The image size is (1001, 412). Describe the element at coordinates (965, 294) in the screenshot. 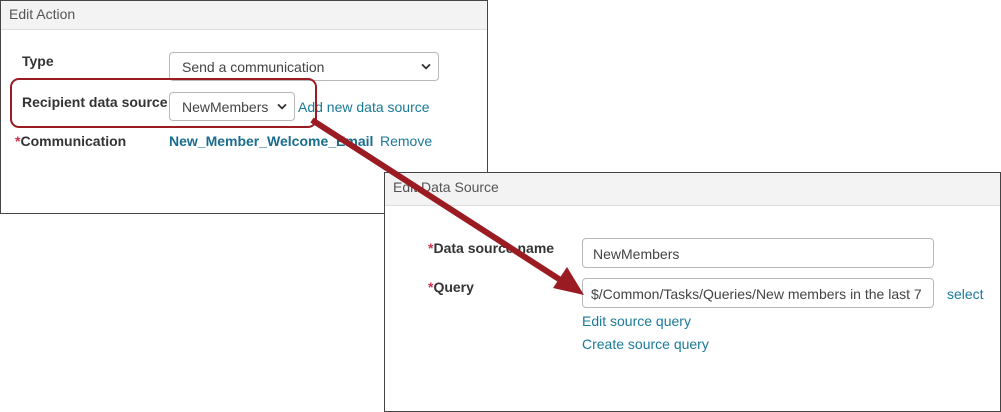

I see `select-query-link: select` at that location.